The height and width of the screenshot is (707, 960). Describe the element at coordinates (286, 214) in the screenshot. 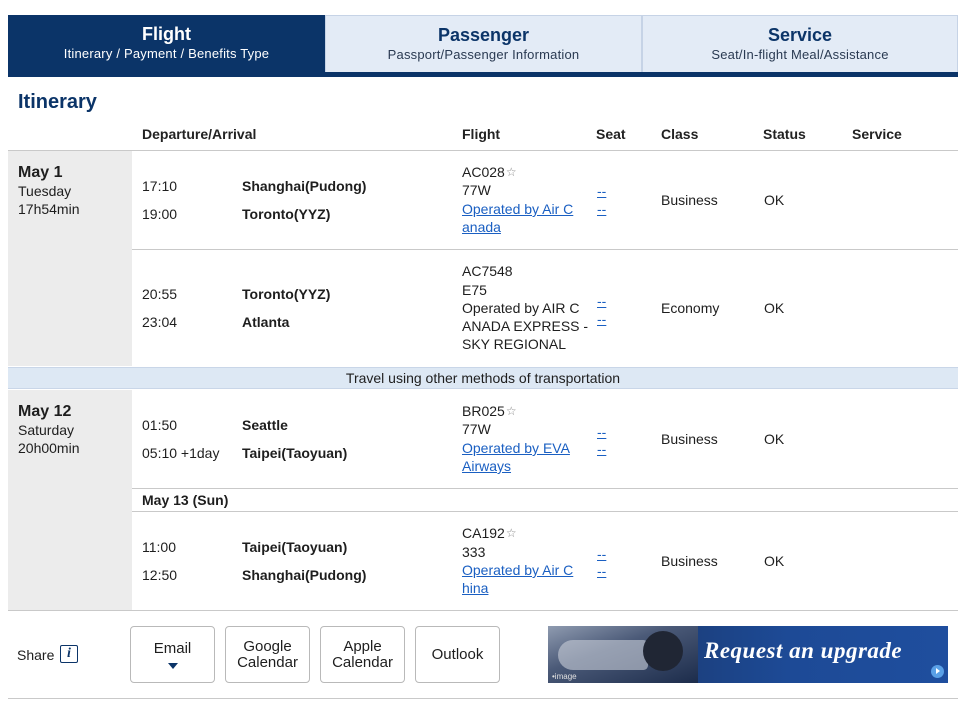

I see `arrival-airport: Toronto(YYZ)` at that location.